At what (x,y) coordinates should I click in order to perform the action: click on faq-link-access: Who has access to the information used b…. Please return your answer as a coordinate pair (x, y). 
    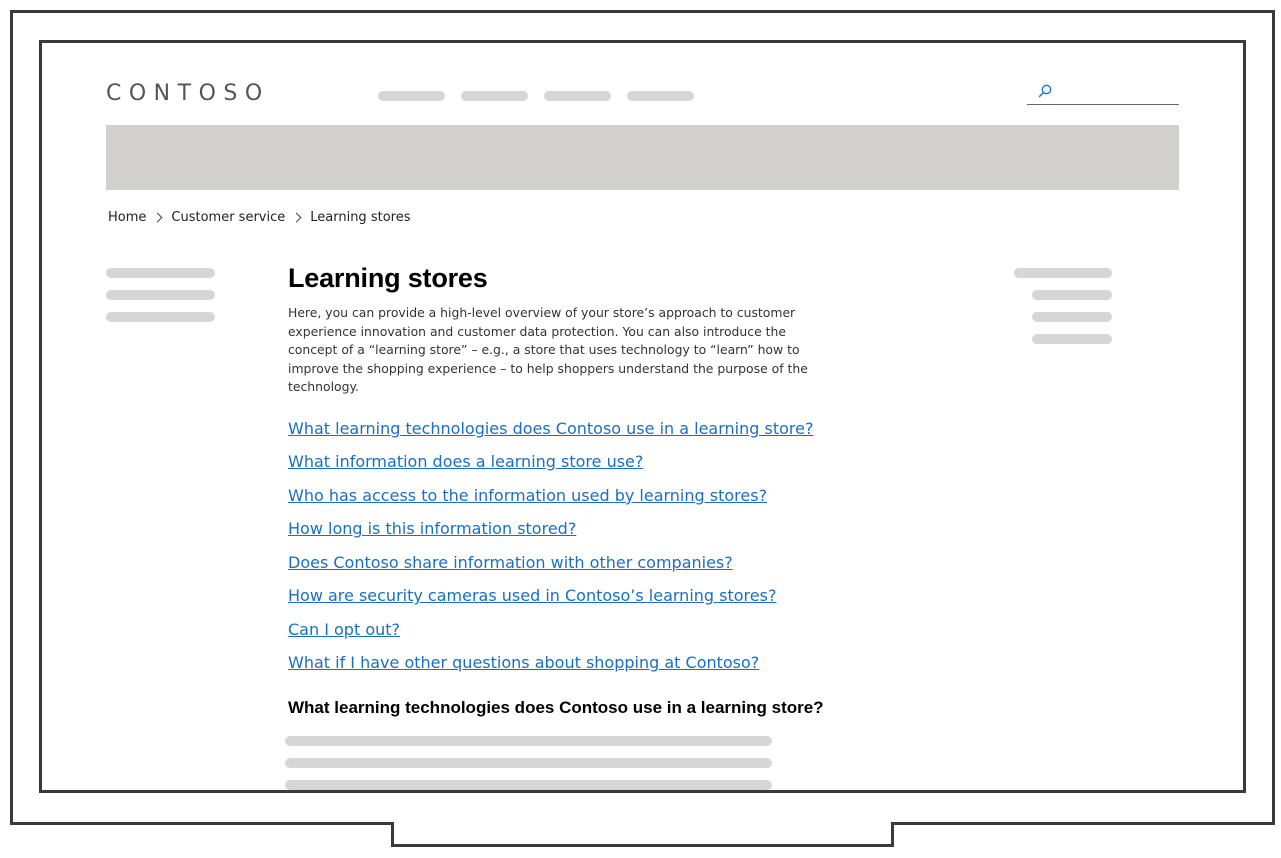
    Looking at the image, I should click on (558, 496).